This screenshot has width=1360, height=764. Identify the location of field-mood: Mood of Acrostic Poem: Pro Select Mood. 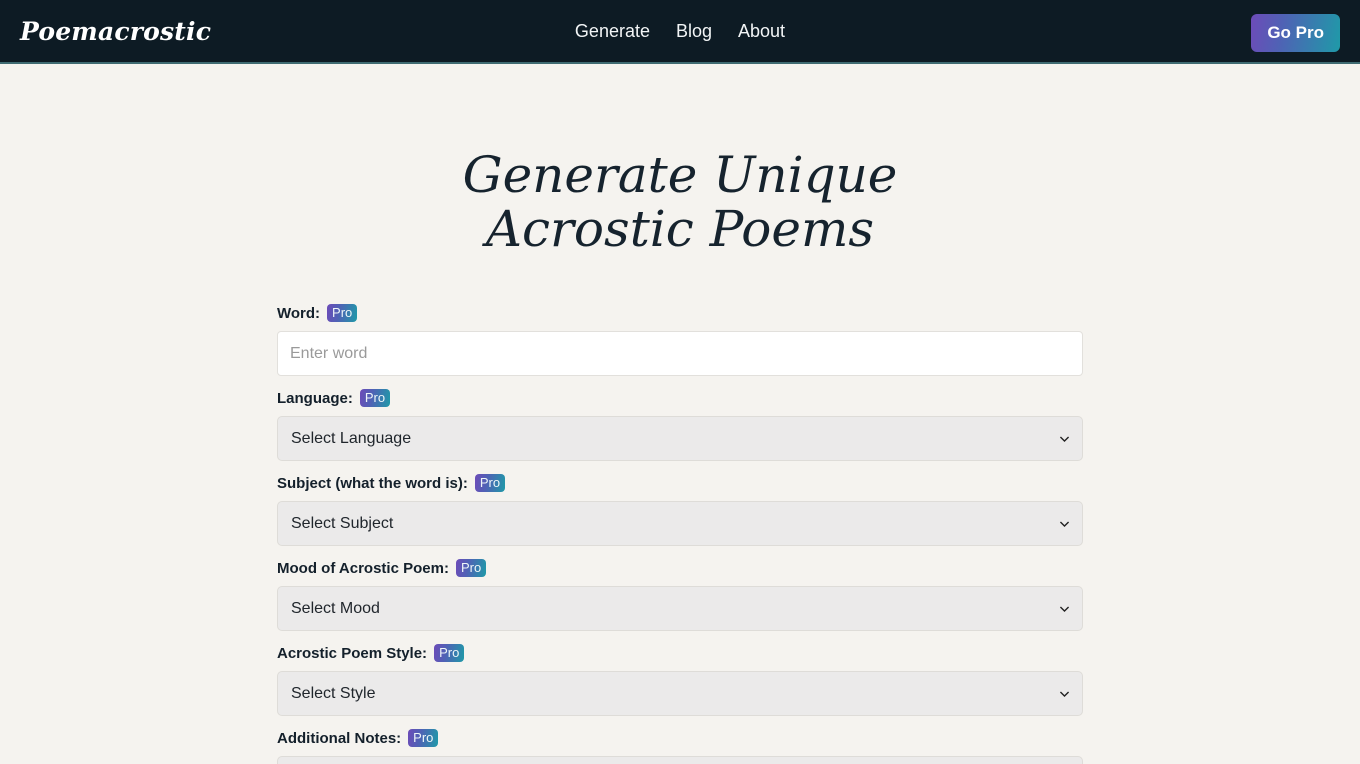
(680, 595).